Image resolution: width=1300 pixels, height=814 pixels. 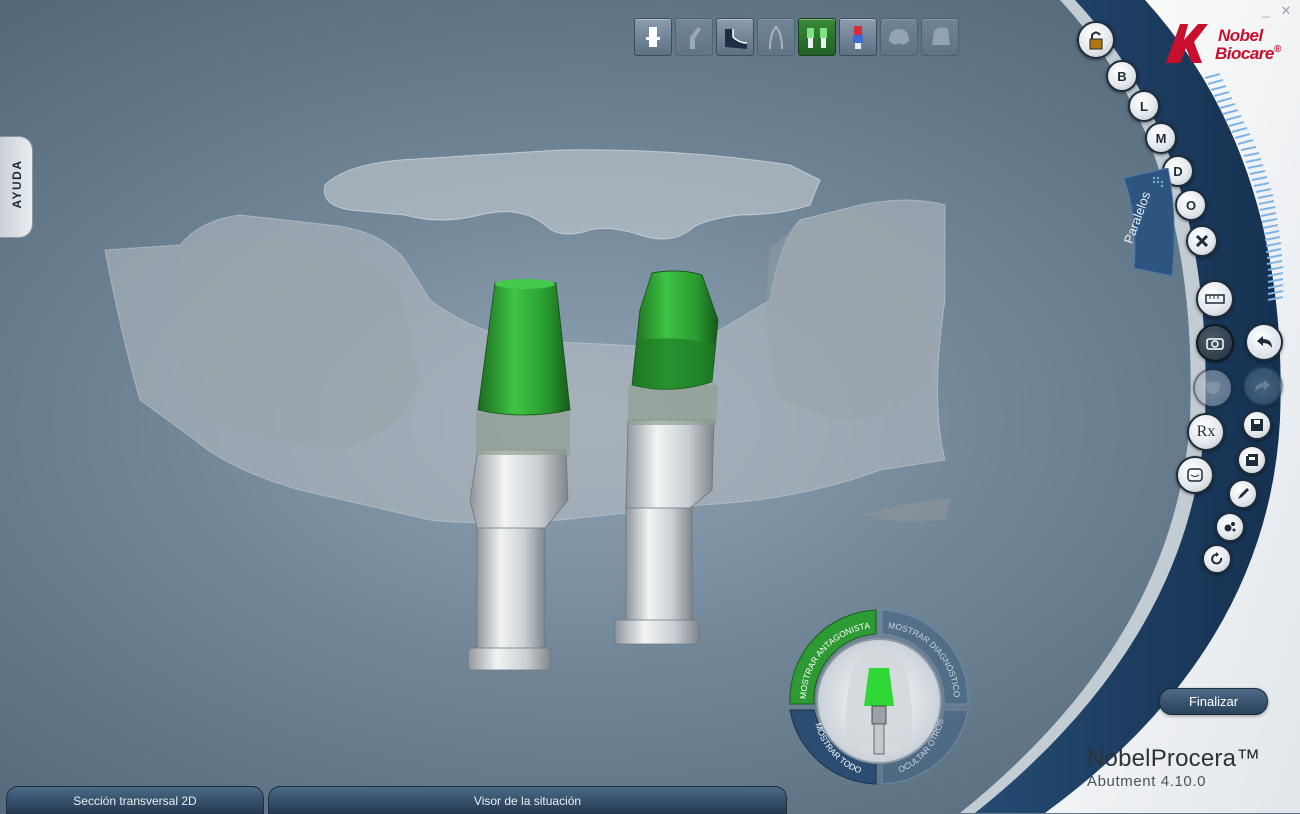 I want to click on redo-icon, so click(x=1262, y=386).